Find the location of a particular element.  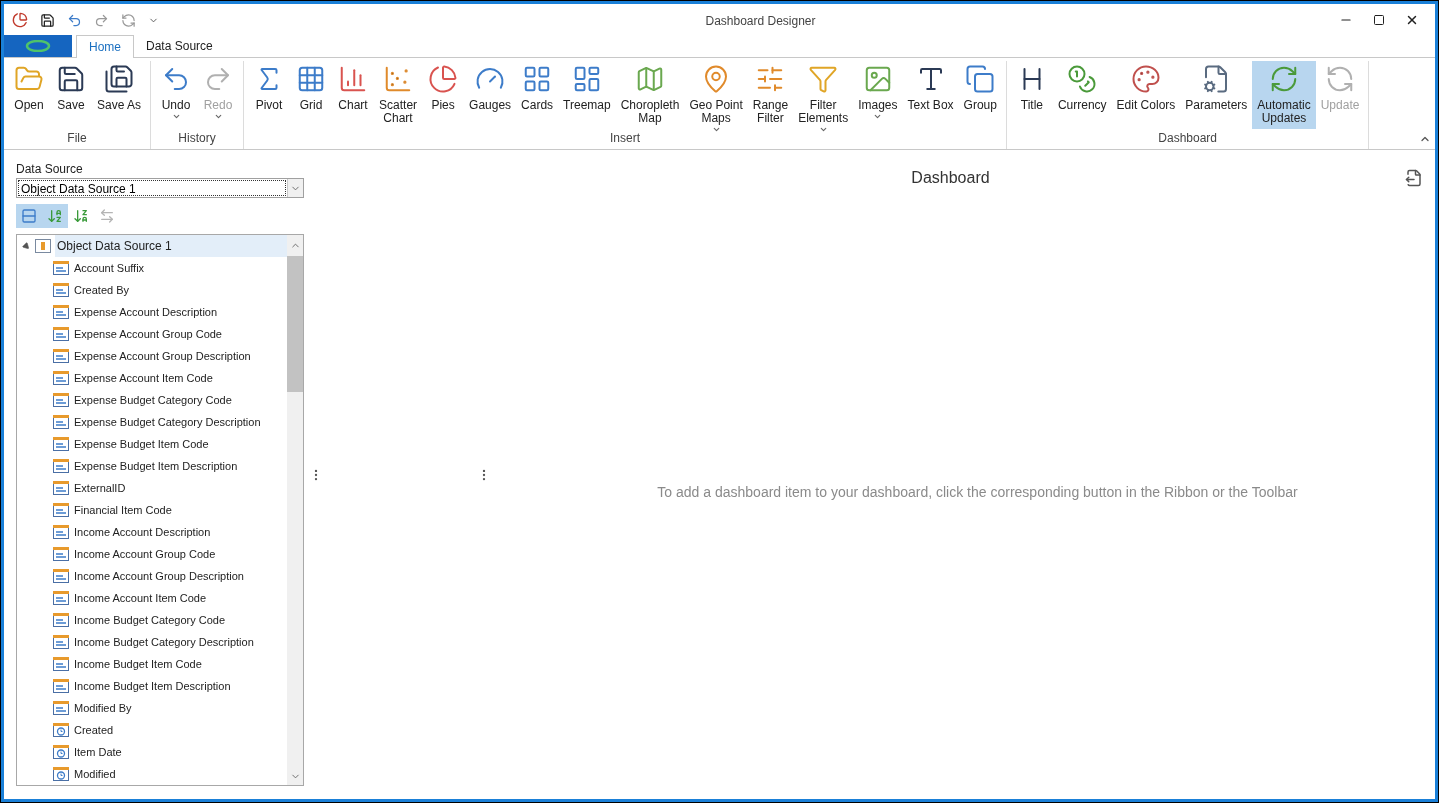

export-icon is located at coordinates (1414, 178).